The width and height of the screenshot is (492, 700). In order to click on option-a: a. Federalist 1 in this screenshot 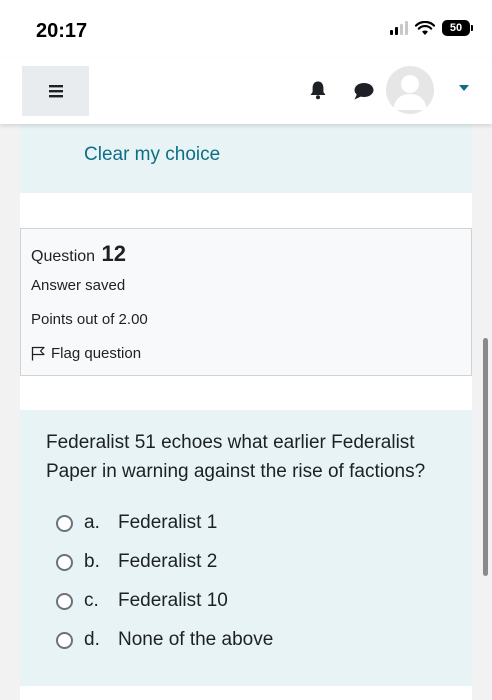, I will do `click(136, 523)`.